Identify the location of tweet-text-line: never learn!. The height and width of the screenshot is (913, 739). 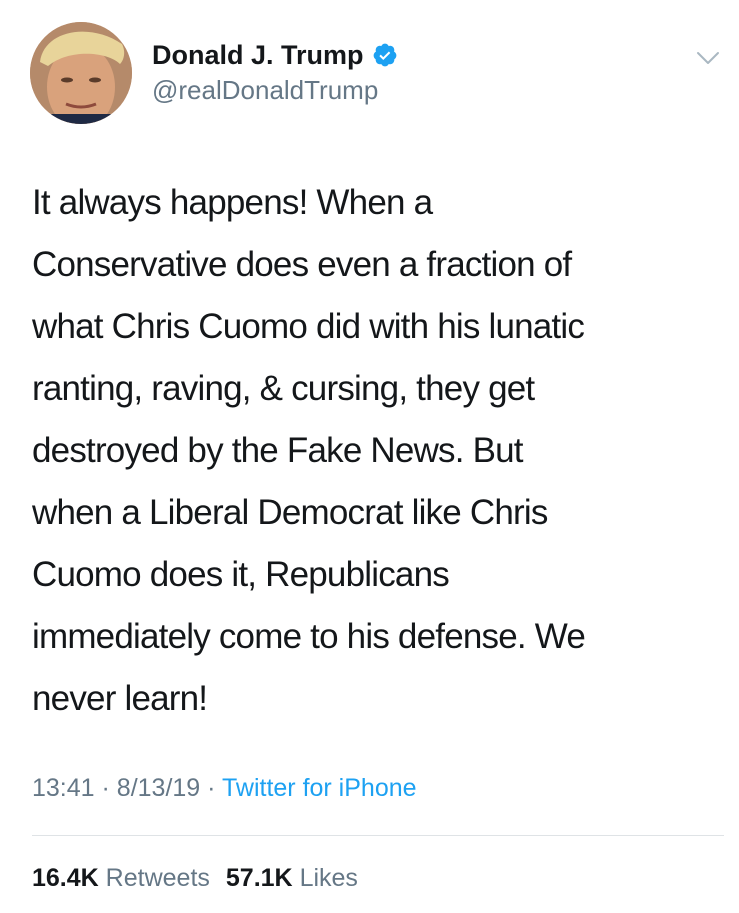
(120, 698).